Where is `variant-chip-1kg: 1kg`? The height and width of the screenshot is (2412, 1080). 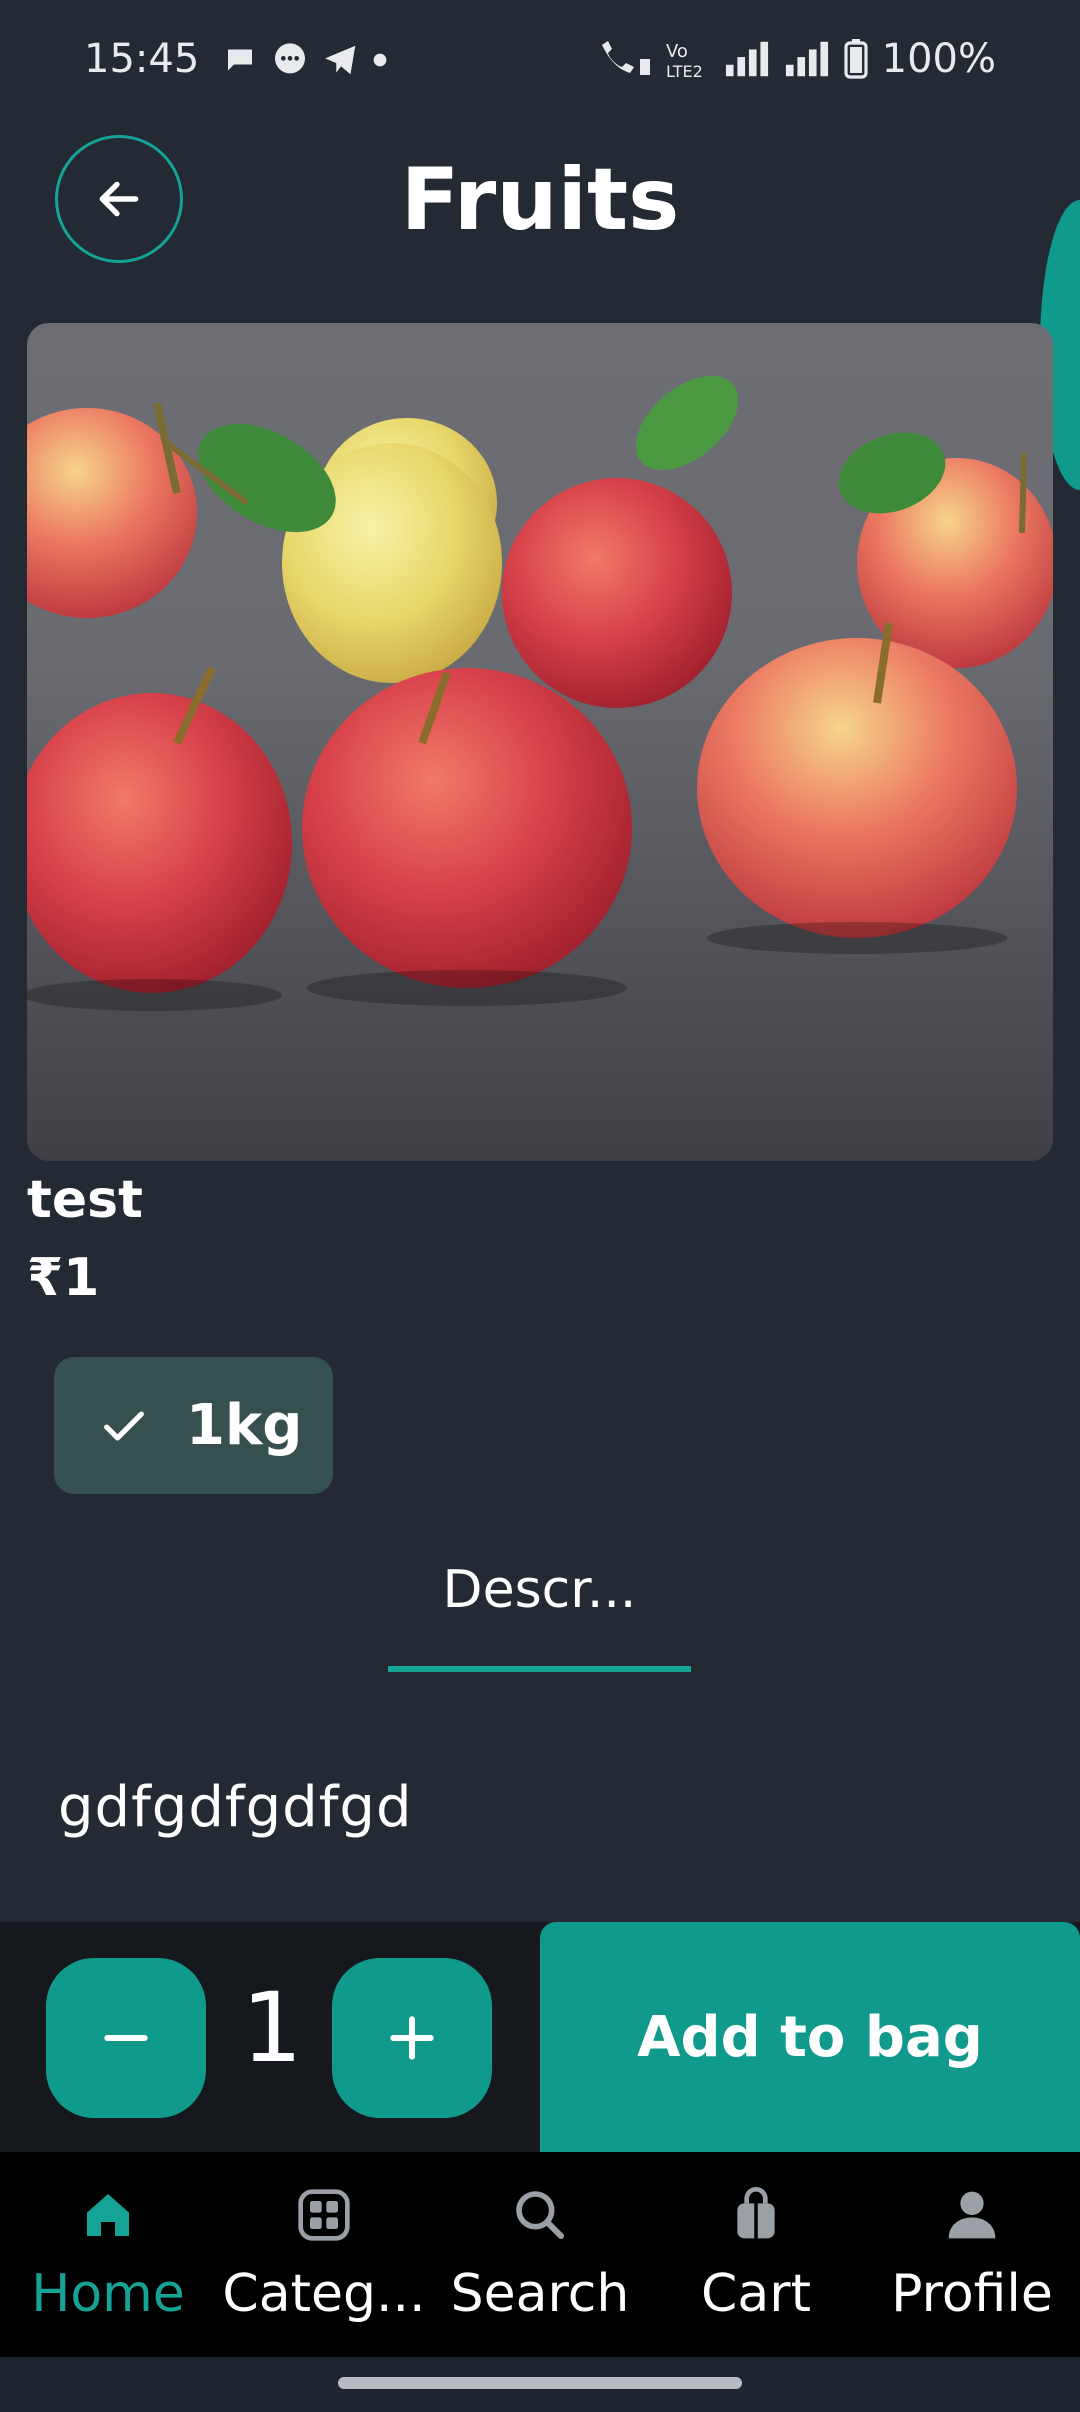
variant-chip-1kg: 1kg is located at coordinates (193, 1425).